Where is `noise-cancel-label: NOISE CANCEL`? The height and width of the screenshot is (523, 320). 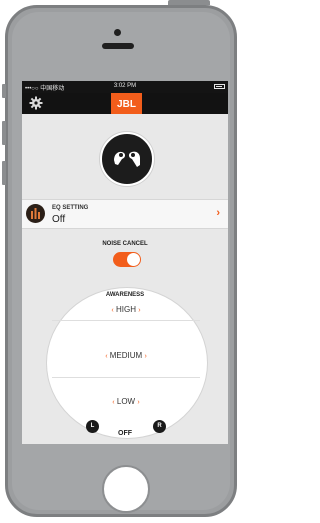 noise-cancel-label: NOISE CANCEL is located at coordinates (125, 244).